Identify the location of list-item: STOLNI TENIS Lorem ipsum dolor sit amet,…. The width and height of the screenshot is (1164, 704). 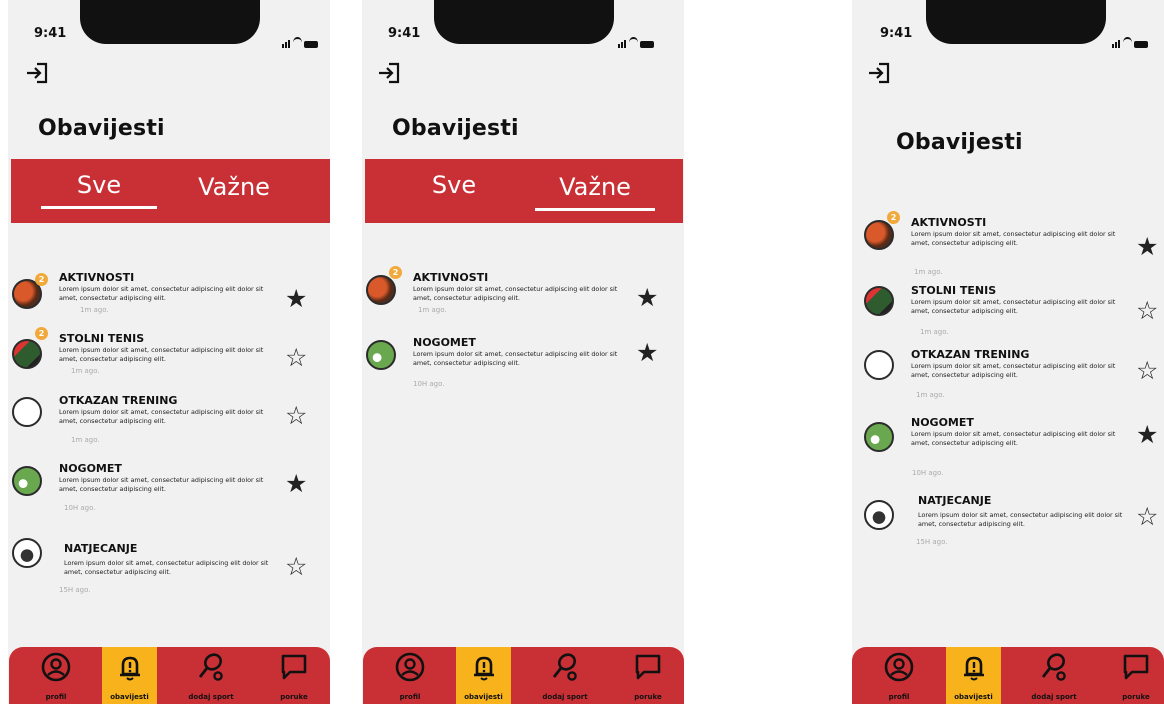
(1014, 310).